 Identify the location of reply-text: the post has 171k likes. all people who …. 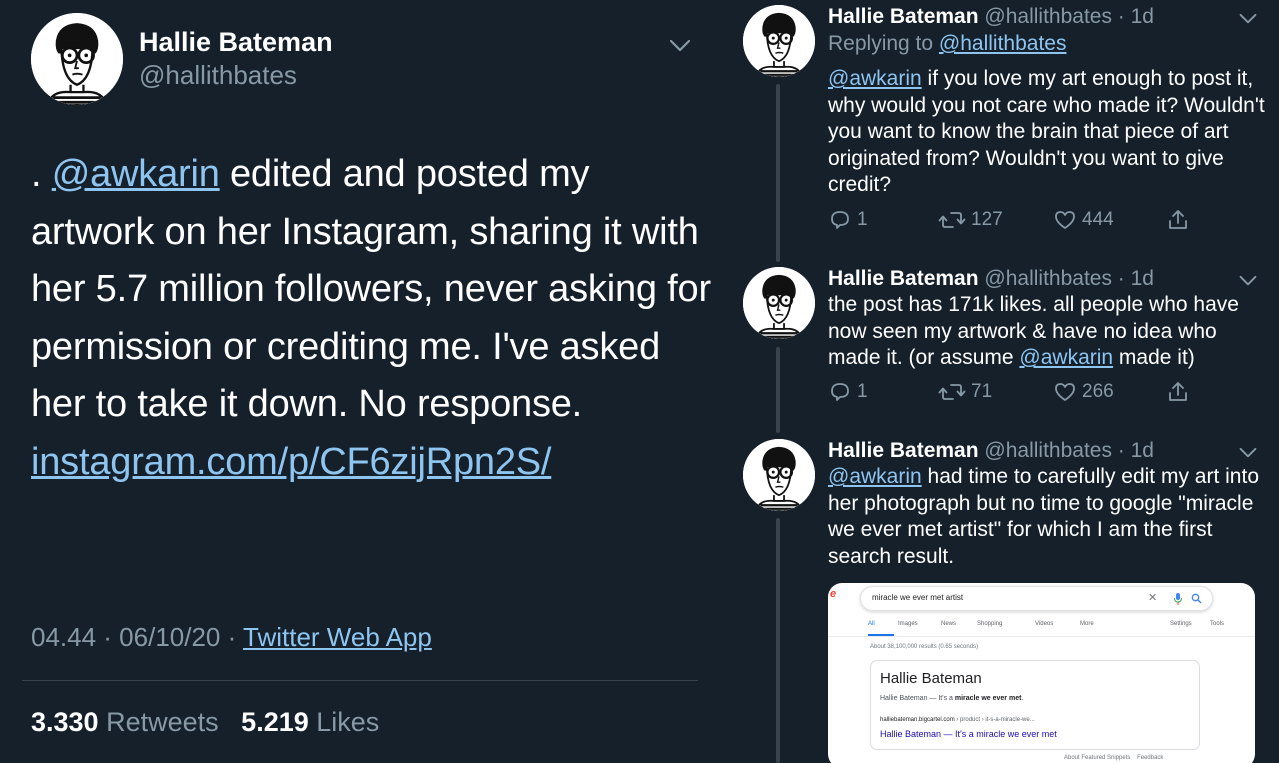
(1048, 332).